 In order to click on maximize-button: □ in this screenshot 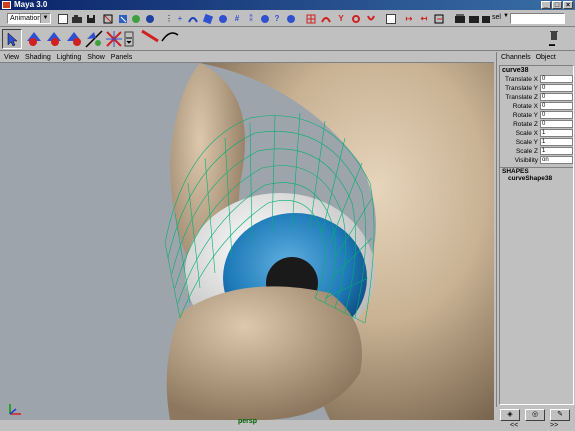, I will do `click(557, 5)`.